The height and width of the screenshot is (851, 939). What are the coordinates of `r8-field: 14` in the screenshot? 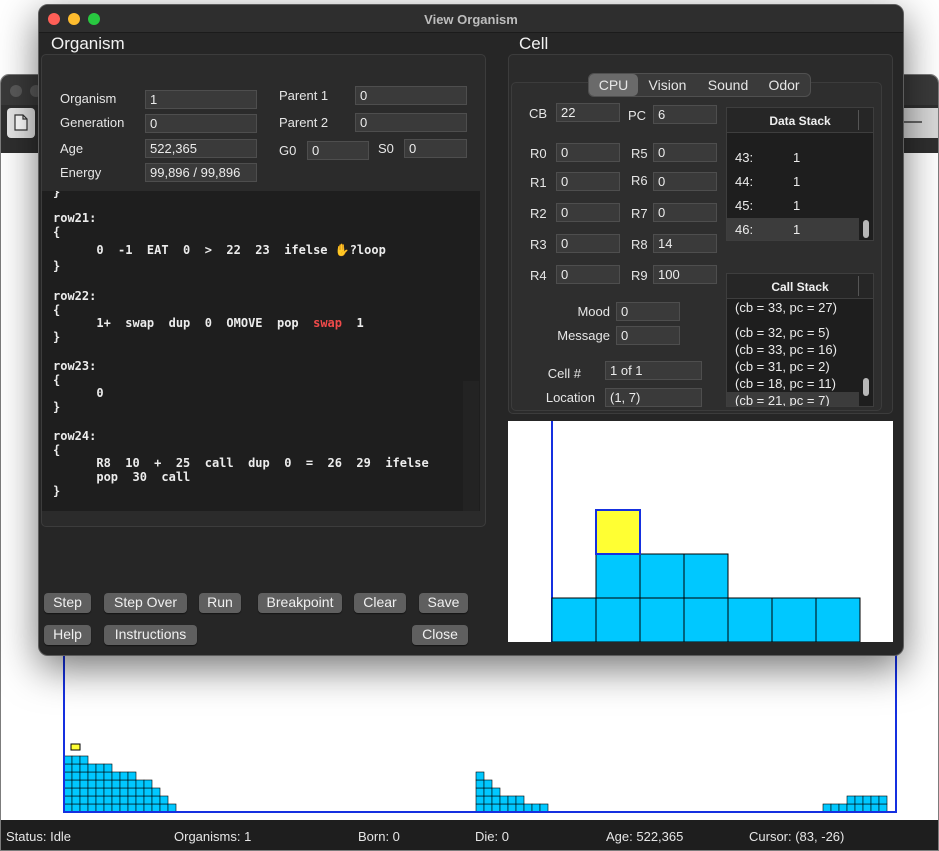 It's located at (685, 243).